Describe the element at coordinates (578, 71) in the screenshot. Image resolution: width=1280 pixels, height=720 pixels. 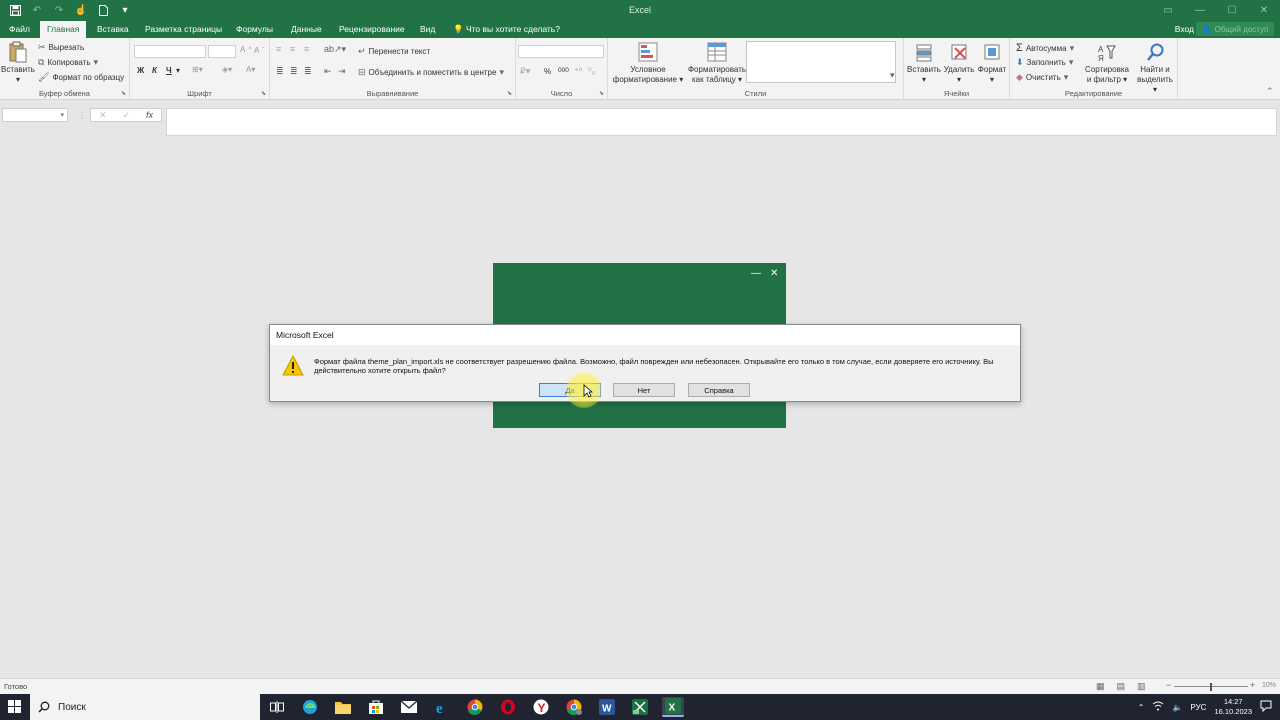
I see `increase-decimal-icon: ⁺⁰` at that location.